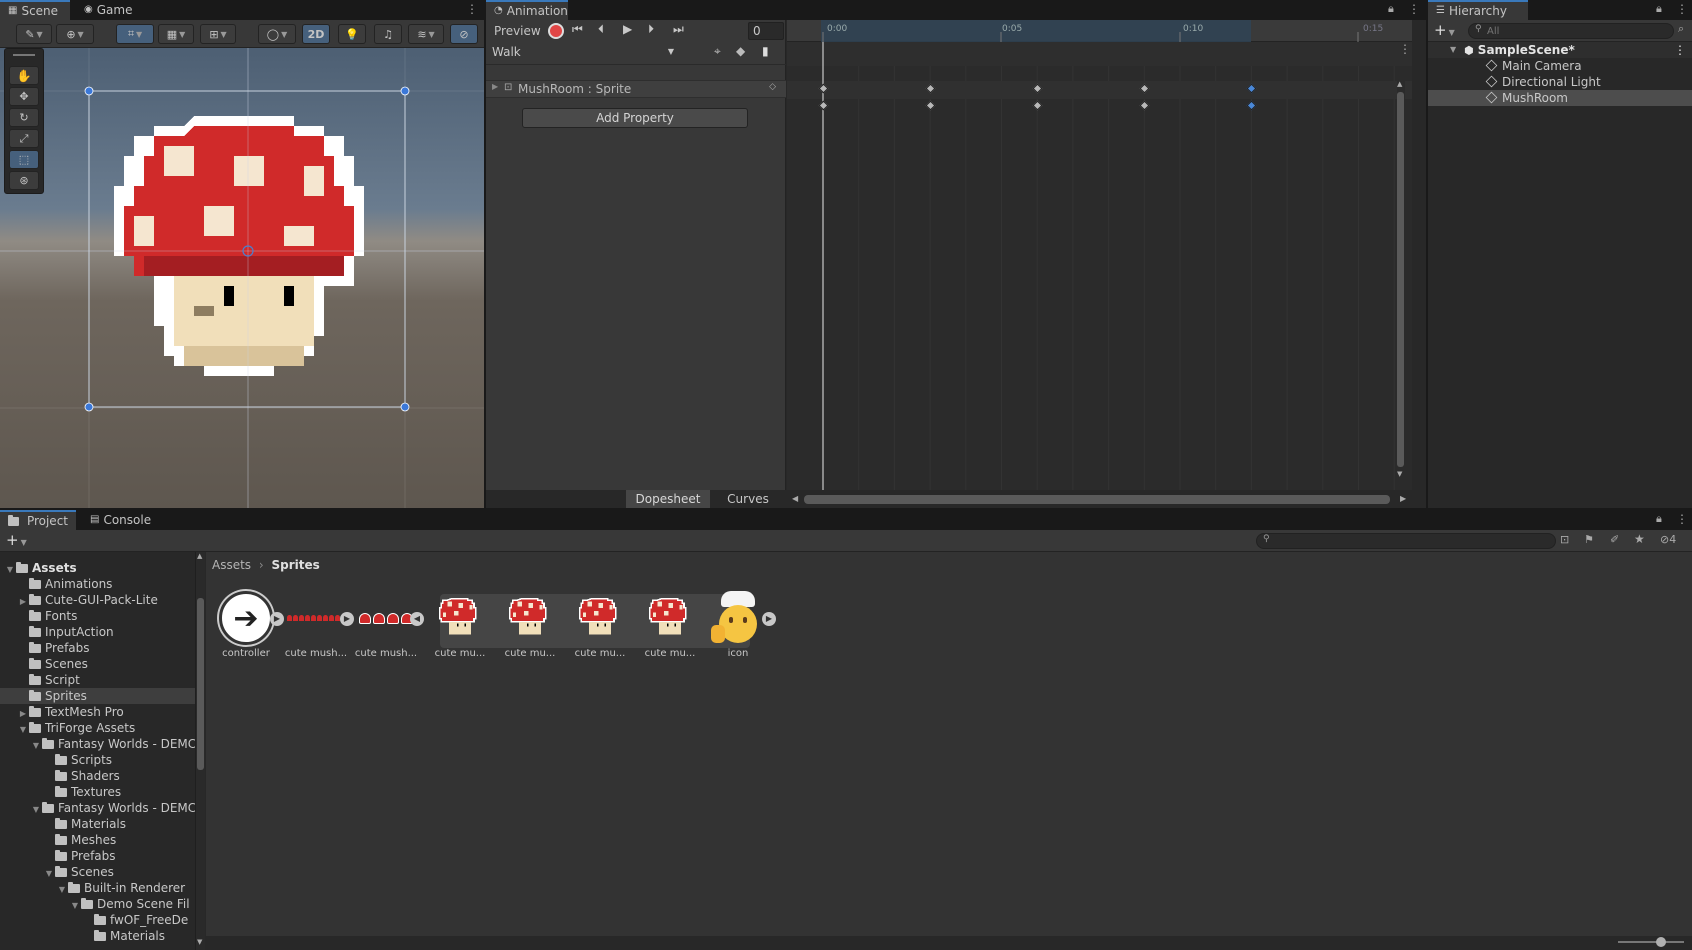 The image size is (1692, 950). Describe the element at coordinates (97, 712) in the screenshot. I see `tree-item: ▶ TextMesh Pro` at that location.